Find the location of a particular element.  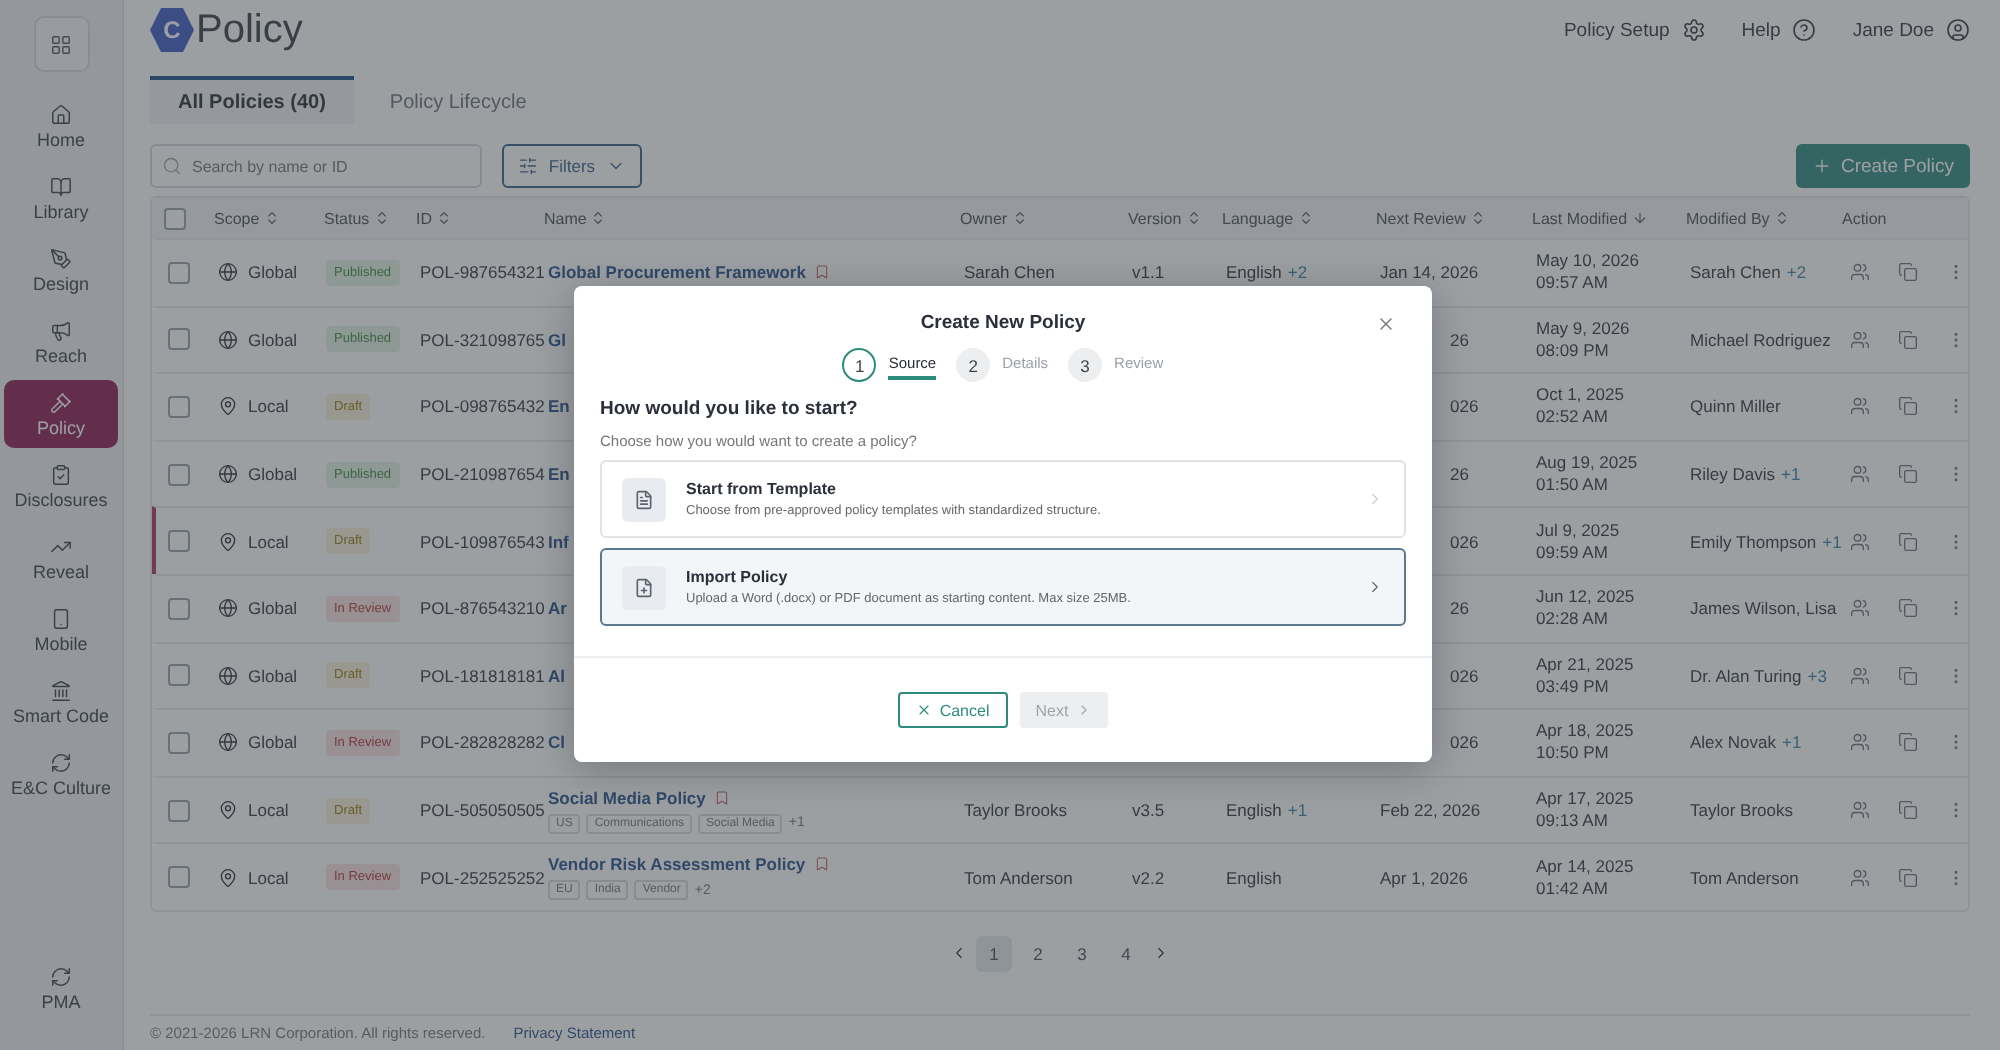

policy-link: Al is located at coordinates (556, 675).